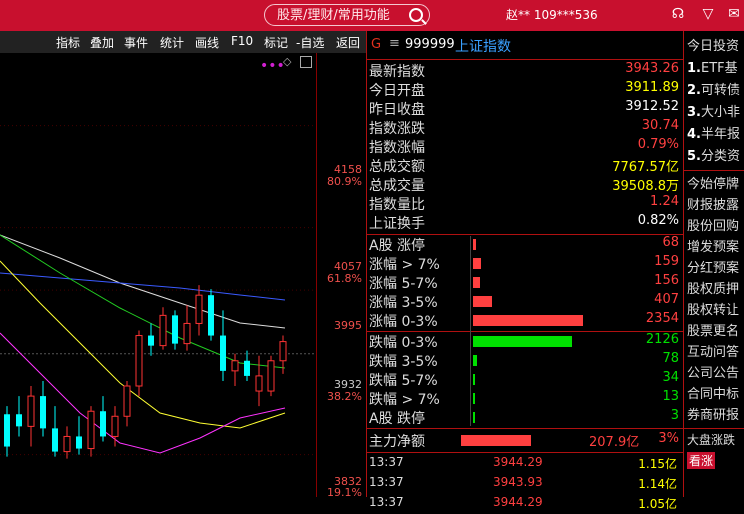  I want to click on sidebar-topic: 2.可转债, so click(713, 88).